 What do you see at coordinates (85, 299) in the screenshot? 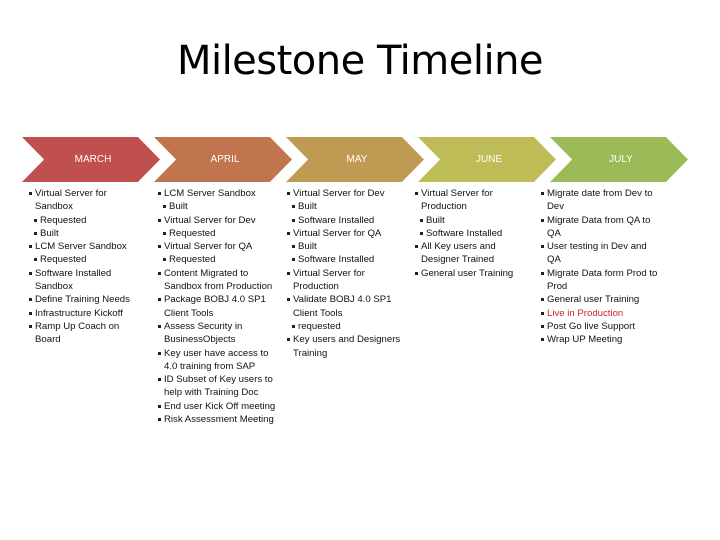
I see `milestone-item: Define Training Needs` at bounding box center [85, 299].